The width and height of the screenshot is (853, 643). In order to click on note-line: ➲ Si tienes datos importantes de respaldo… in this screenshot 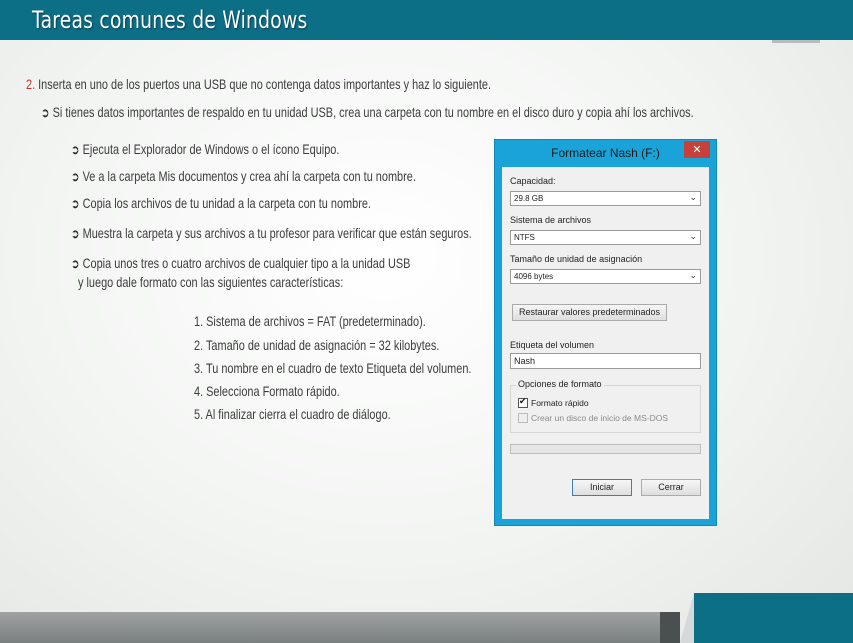, I will do `click(367, 112)`.